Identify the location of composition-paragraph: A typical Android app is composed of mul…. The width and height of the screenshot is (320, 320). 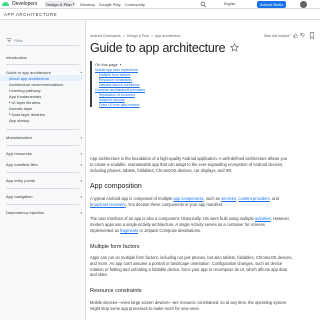
(203, 202).